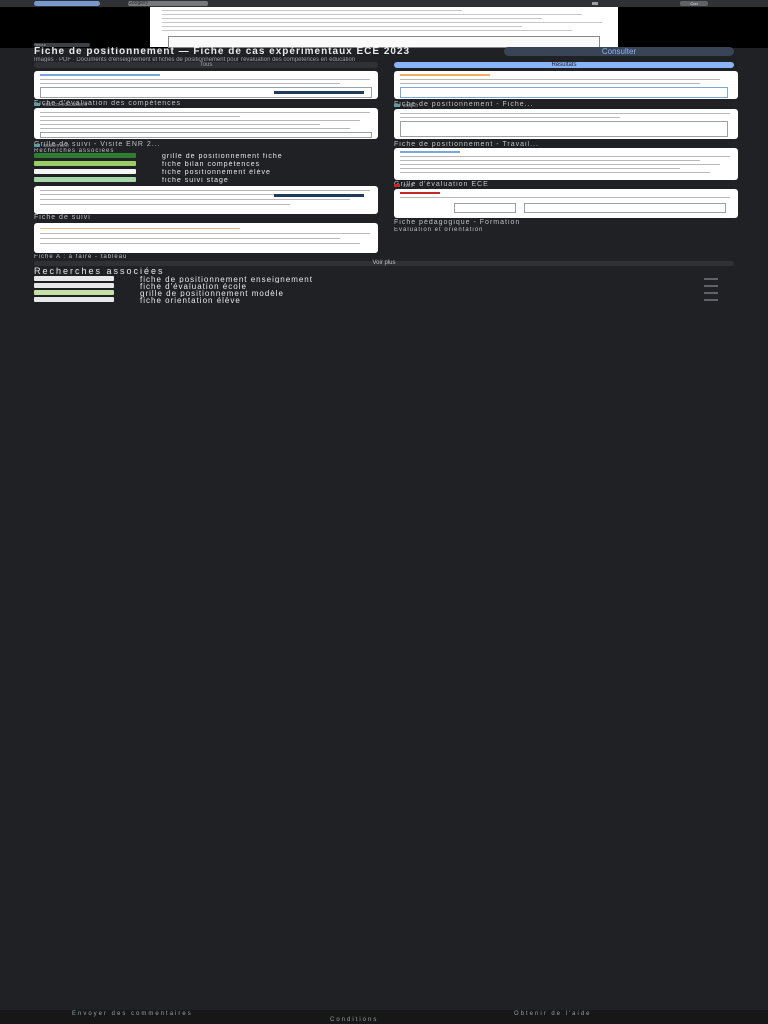  What do you see at coordinates (370, 279) in the screenshot?
I see `related-search-item: fiche de positionnement enseignement` at bounding box center [370, 279].